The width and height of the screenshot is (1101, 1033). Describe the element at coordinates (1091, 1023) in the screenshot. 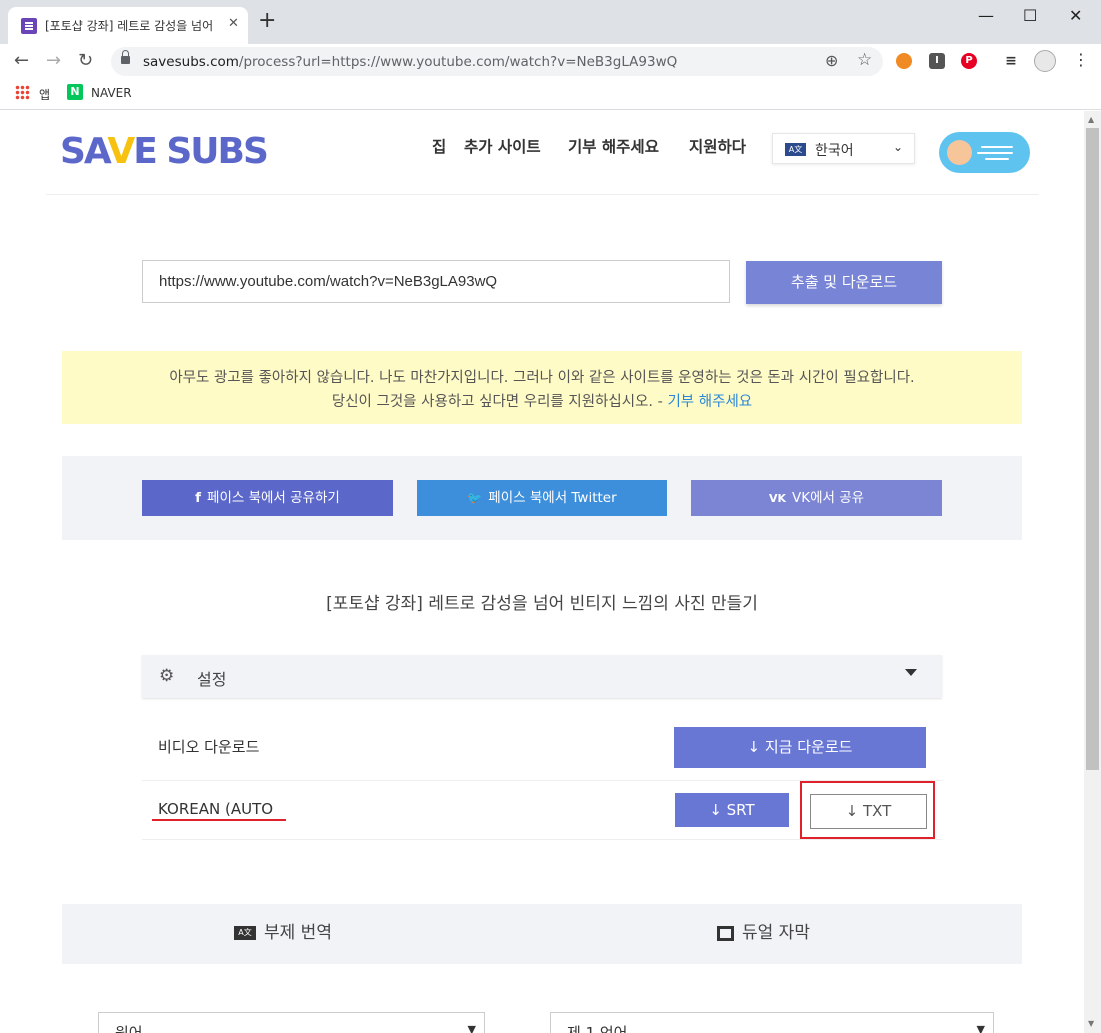

I see `scroll-down-arrow-icon: ▼` at that location.